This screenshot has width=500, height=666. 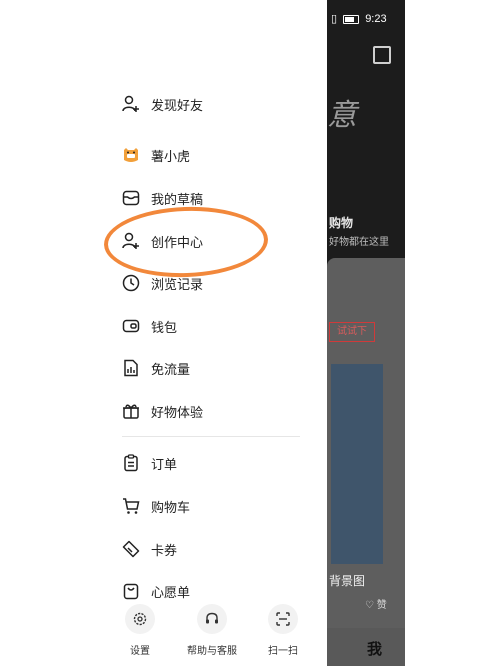 What do you see at coordinates (177, 284) in the screenshot?
I see `menu-item-label: 浏览记录` at bounding box center [177, 284].